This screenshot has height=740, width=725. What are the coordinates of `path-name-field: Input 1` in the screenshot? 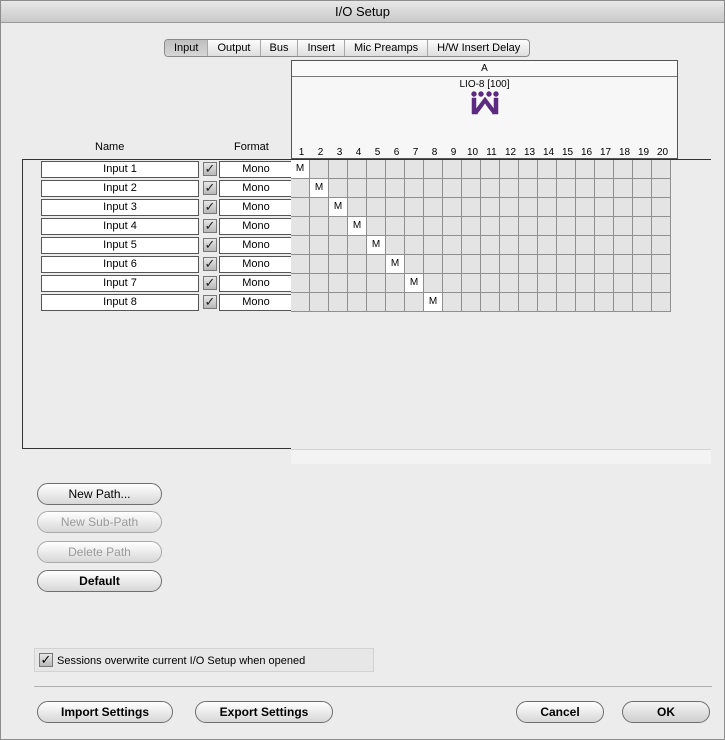 It's located at (120, 169).